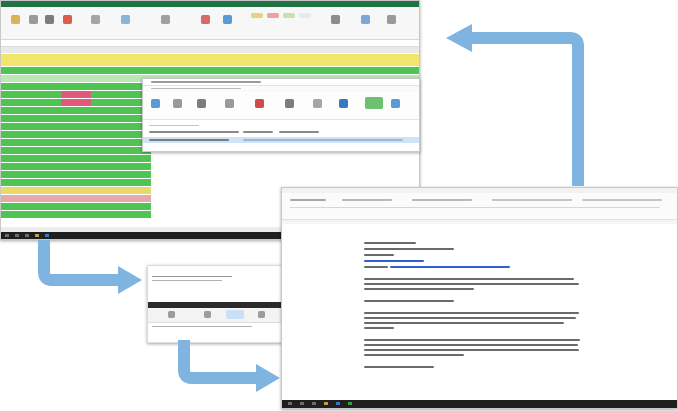  Describe the element at coordinates (218, 362) in the screenshot. I see `arrow-dialog-to-document-icon` at that location.